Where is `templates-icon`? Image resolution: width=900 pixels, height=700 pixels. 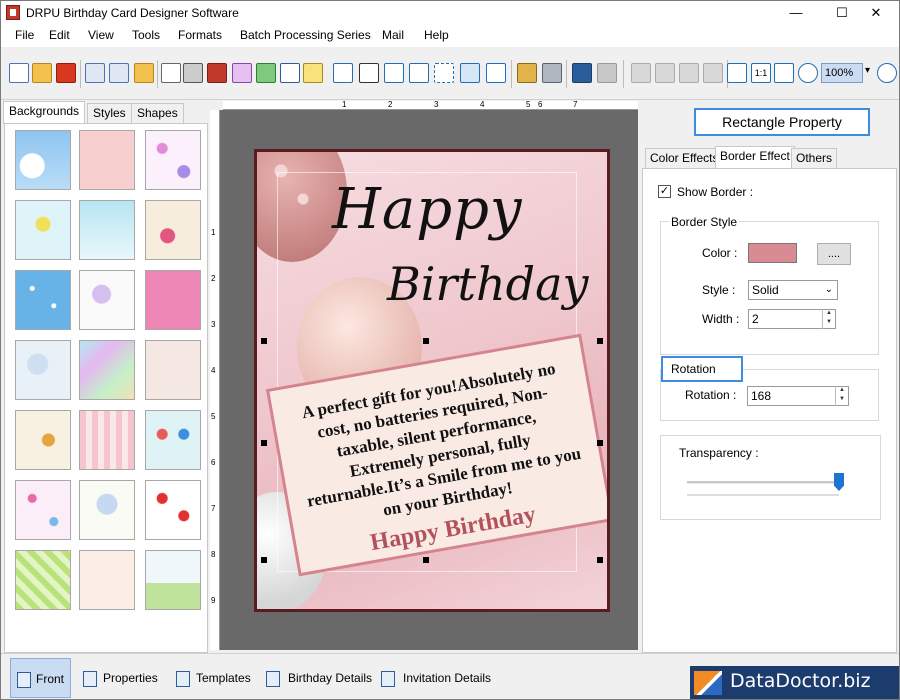
templates-icon is located at coordinates (183, 679).